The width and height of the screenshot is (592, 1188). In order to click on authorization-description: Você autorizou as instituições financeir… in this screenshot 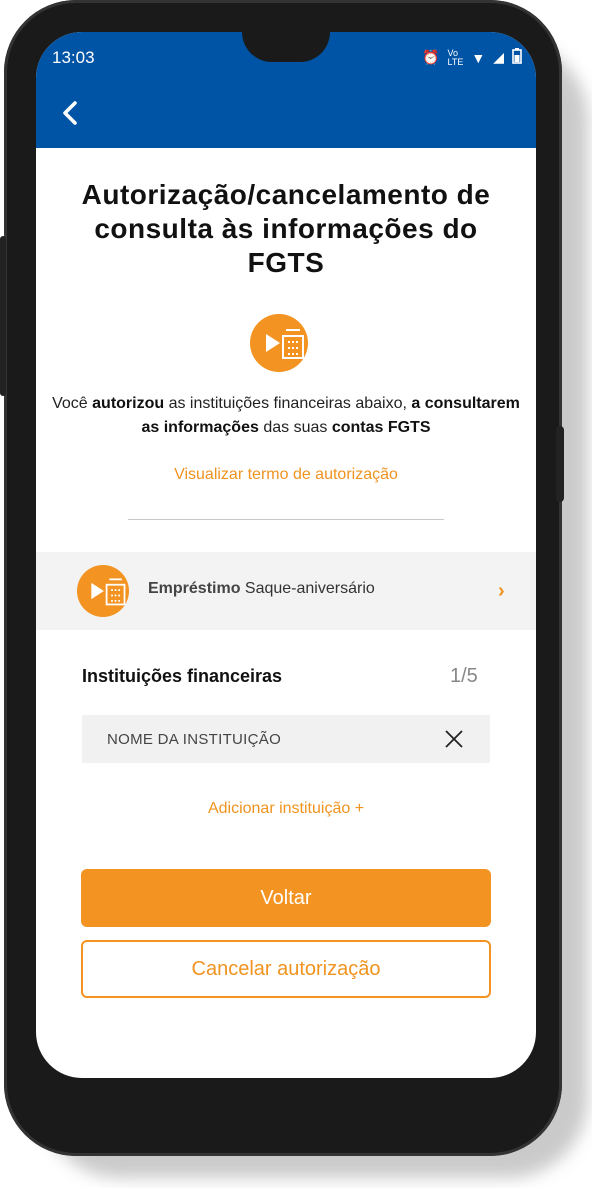, I will do `click(286, 416)`.